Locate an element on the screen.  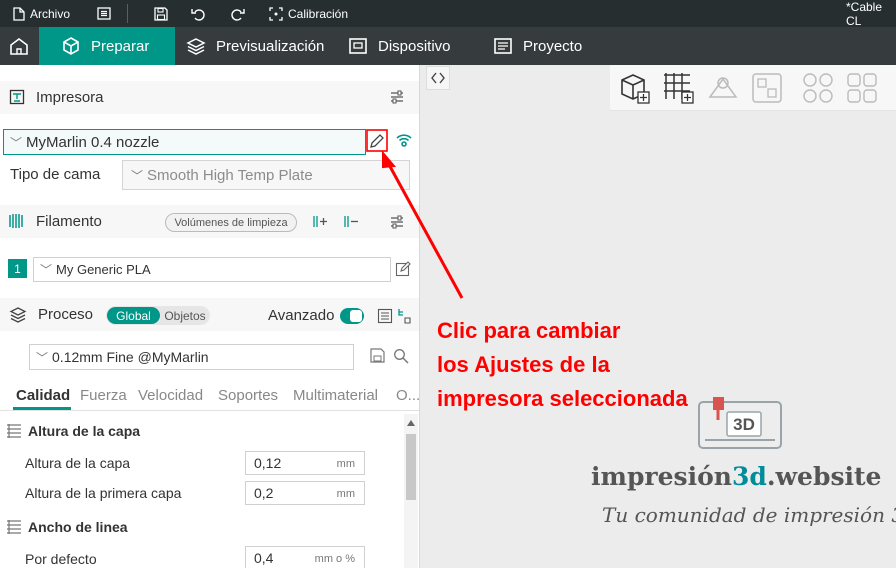
cube-icon is located at coordinates (71, 46).